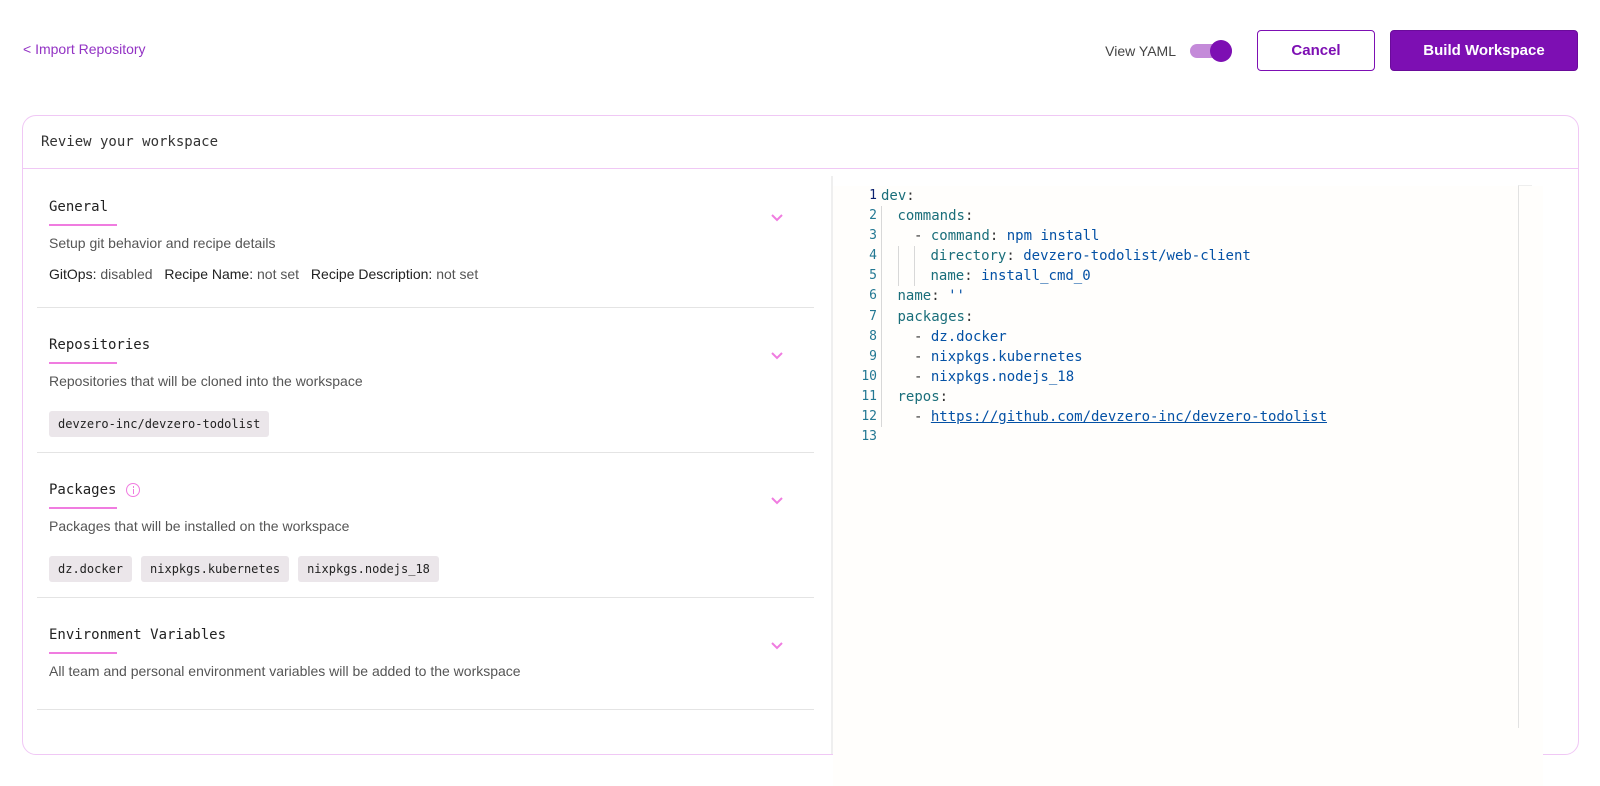 The width and height of the screenshot is (1600, 786). What do you see at coordinates (457, 274) in the screenshot?
I see `recipe-description-value: not set` at bounding box center [457, 274].